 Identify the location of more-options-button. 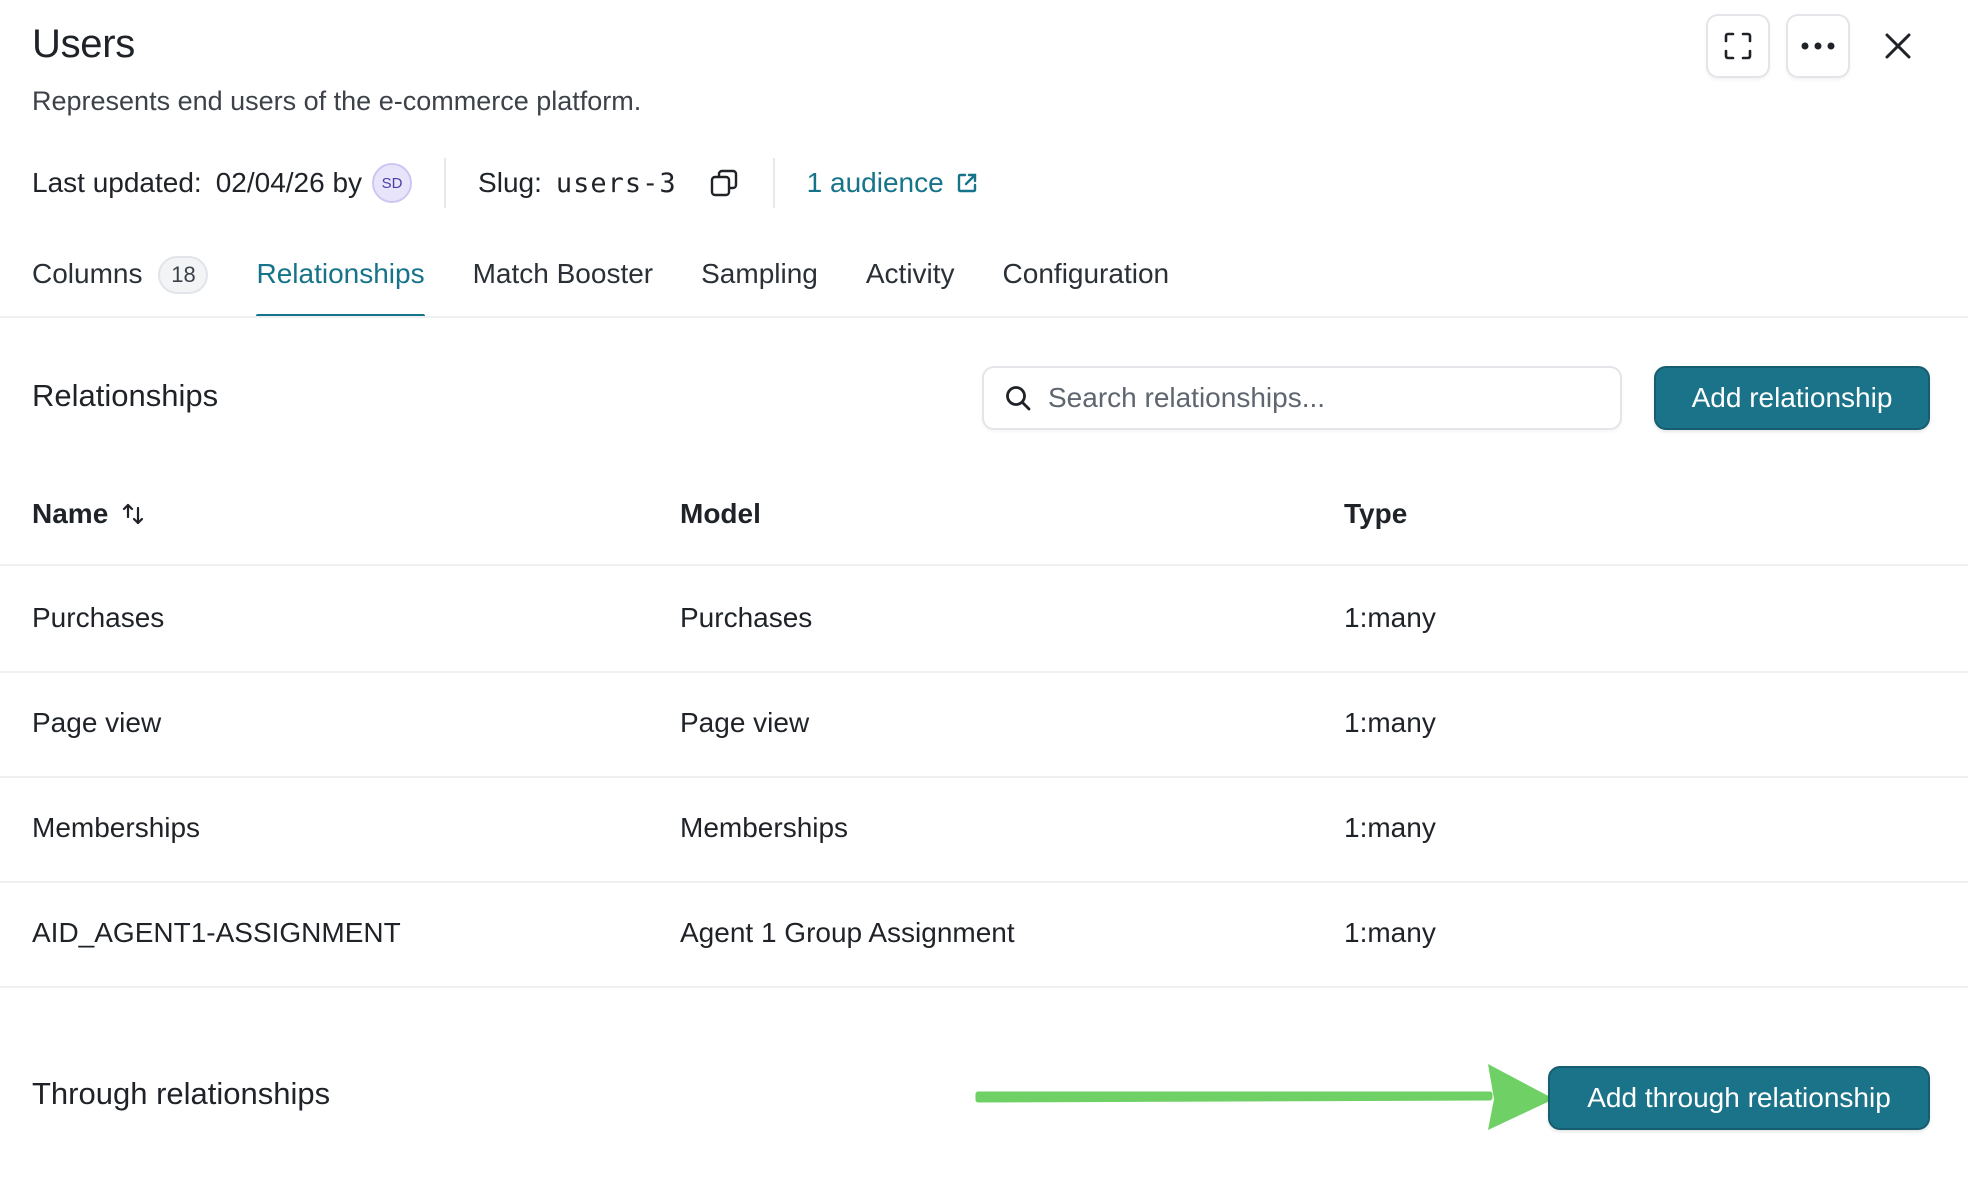
(1818, 46).